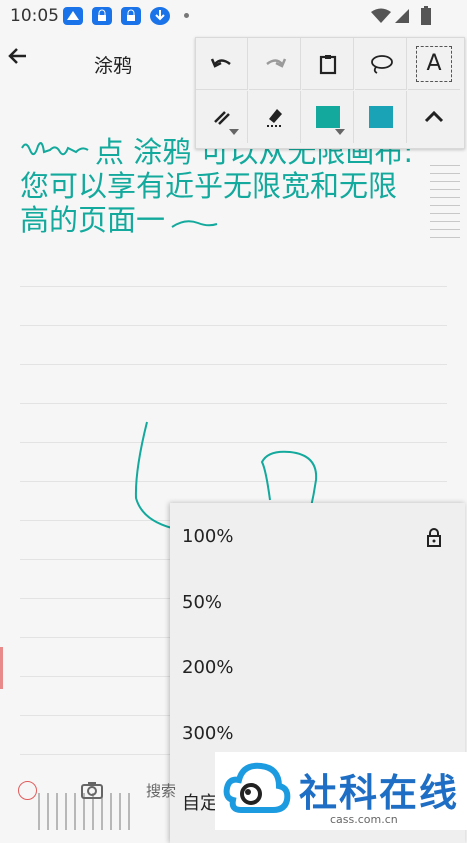 The image size is (467, 843). I want to click on brush-button, so click(222, 117).